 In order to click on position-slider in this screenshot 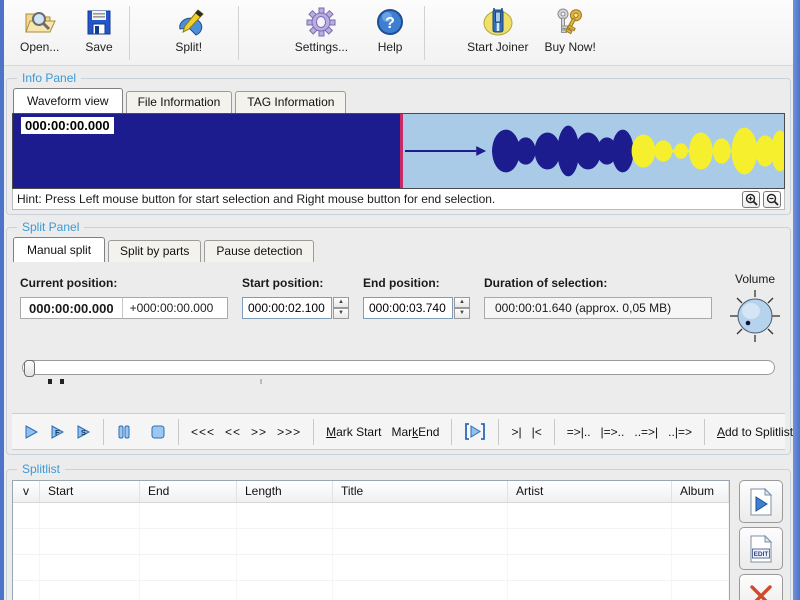, I will do `click(398, 373)`.